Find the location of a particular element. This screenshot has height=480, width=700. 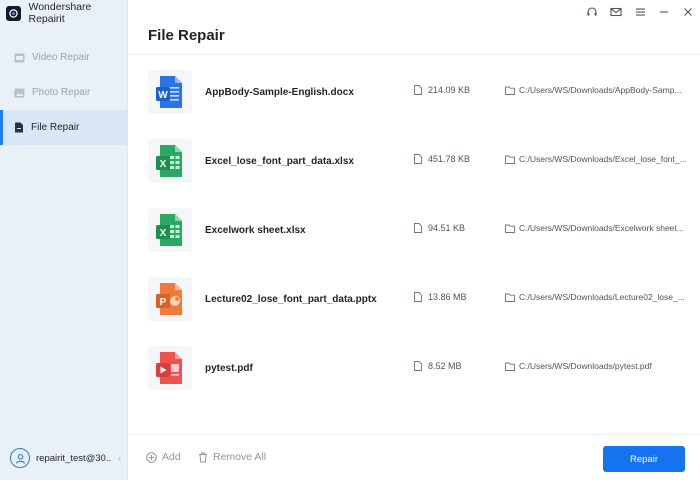

file-size-value: 94.51 KB is located at coordinates (447, 228).